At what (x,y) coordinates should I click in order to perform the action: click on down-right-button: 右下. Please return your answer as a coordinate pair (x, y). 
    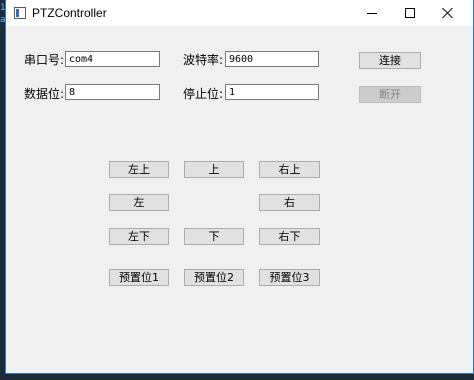
    Looking at the image, I should click on (289, 236).